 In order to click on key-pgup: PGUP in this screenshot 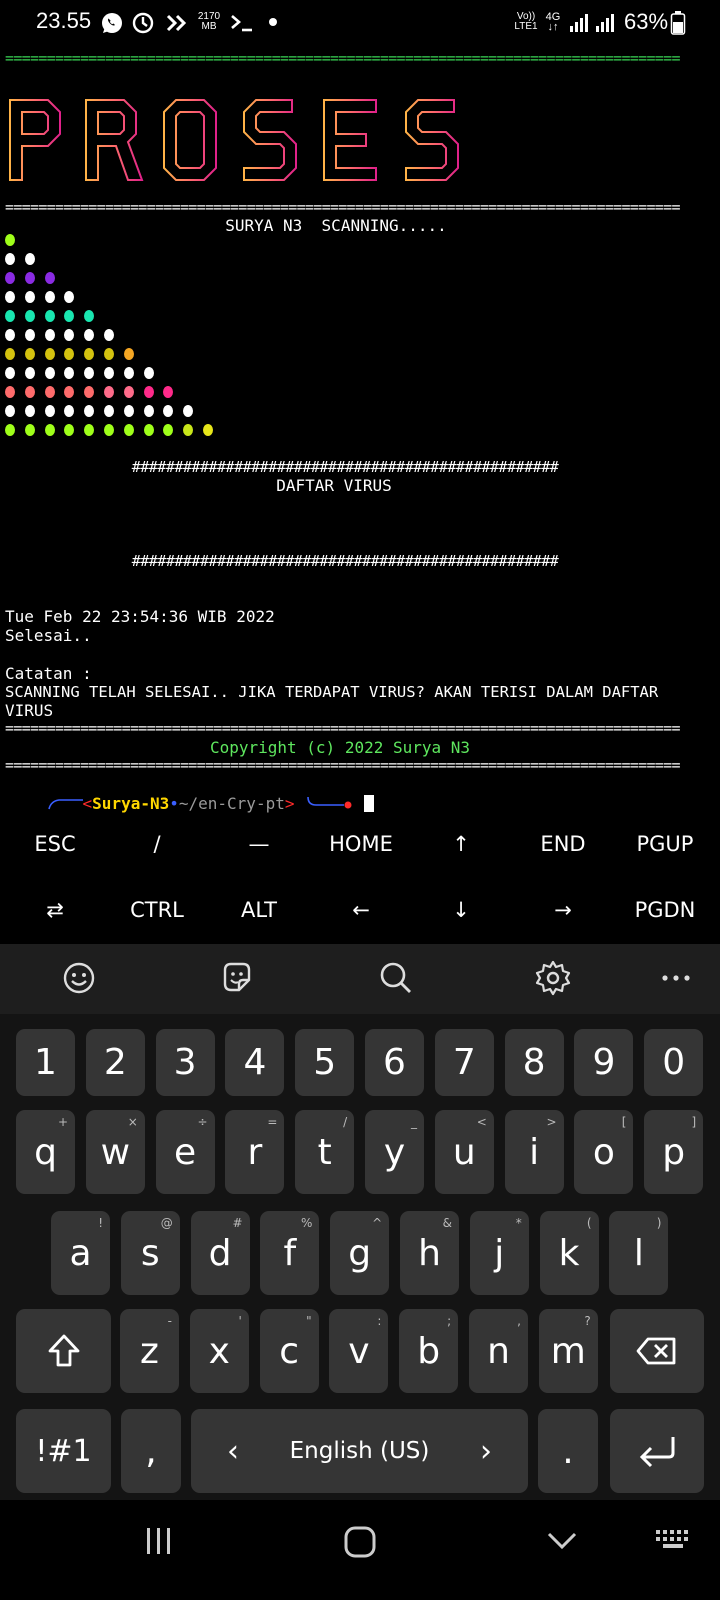, I will do `click(665, 844)`.